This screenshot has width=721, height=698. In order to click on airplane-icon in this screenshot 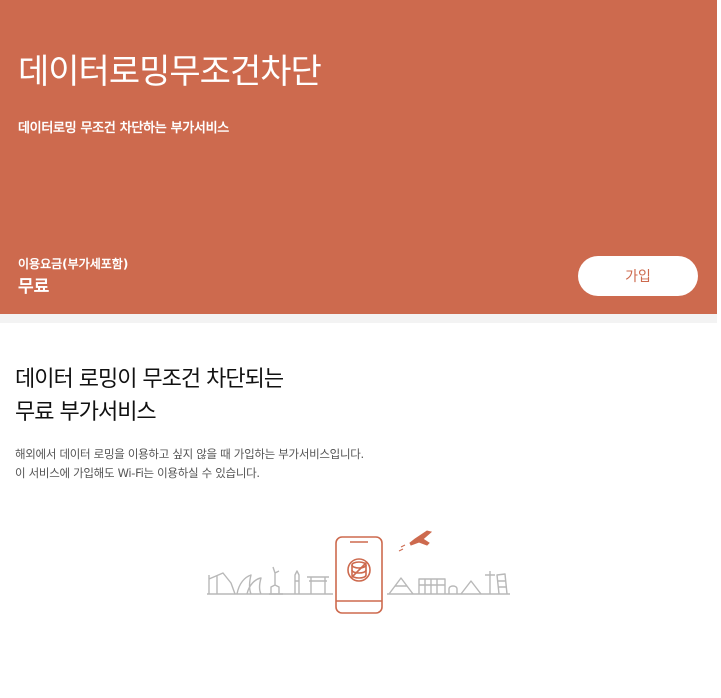, I will do `click(415, 541)`.